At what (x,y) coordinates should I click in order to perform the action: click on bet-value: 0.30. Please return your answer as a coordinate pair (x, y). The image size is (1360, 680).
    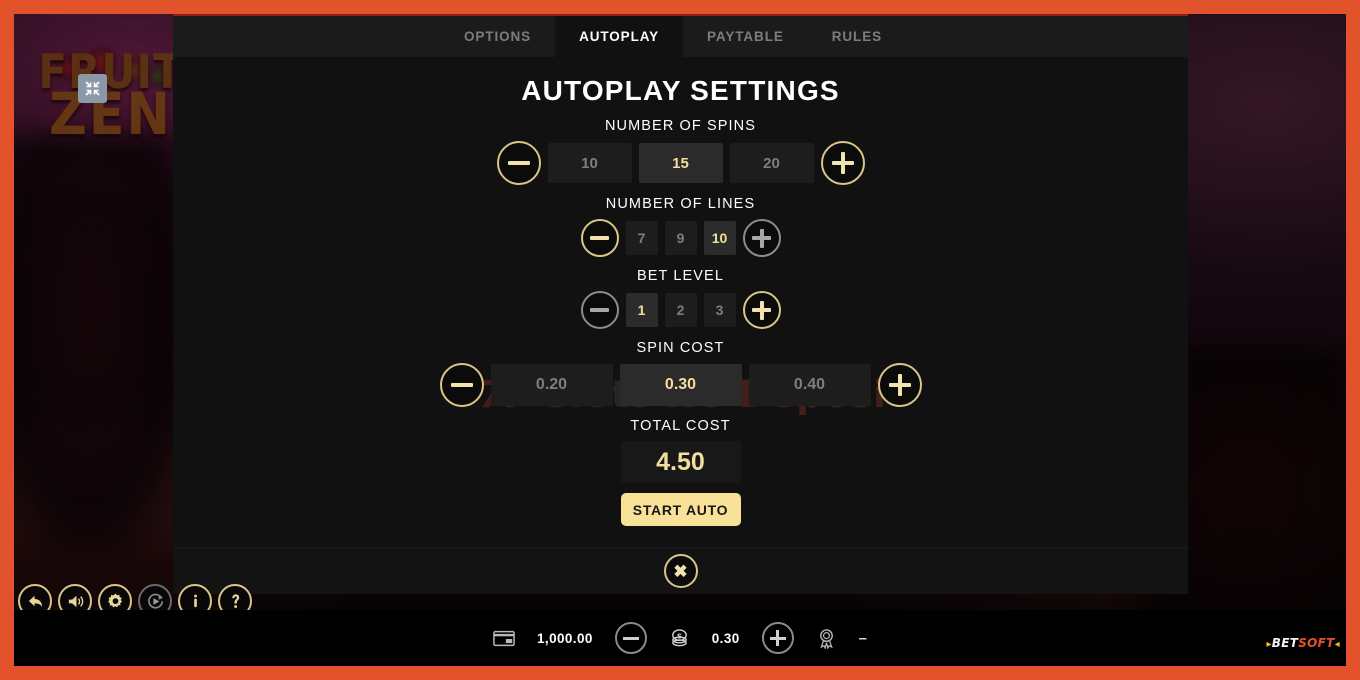
    Looking at the image, I should click on (725, 638).